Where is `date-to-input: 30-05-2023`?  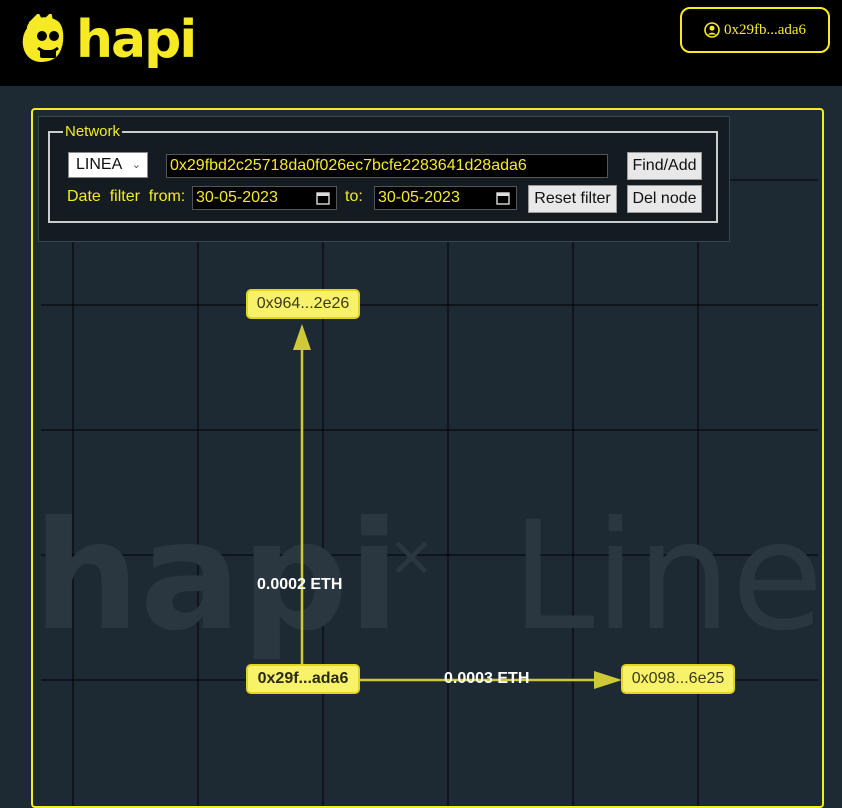
date-to-input: 30-05-2023 is located at coordinates (445, 198).